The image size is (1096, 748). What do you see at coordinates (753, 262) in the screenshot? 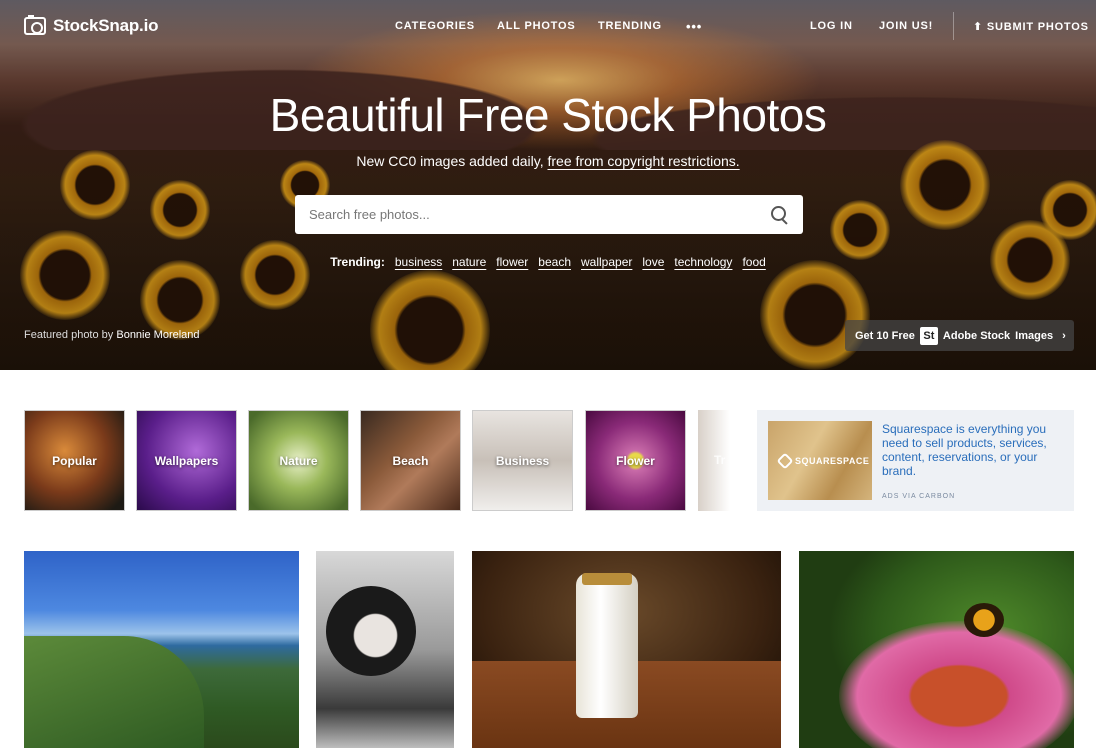
I see `trending-tag-food: food` at bounding box center [753, 262].